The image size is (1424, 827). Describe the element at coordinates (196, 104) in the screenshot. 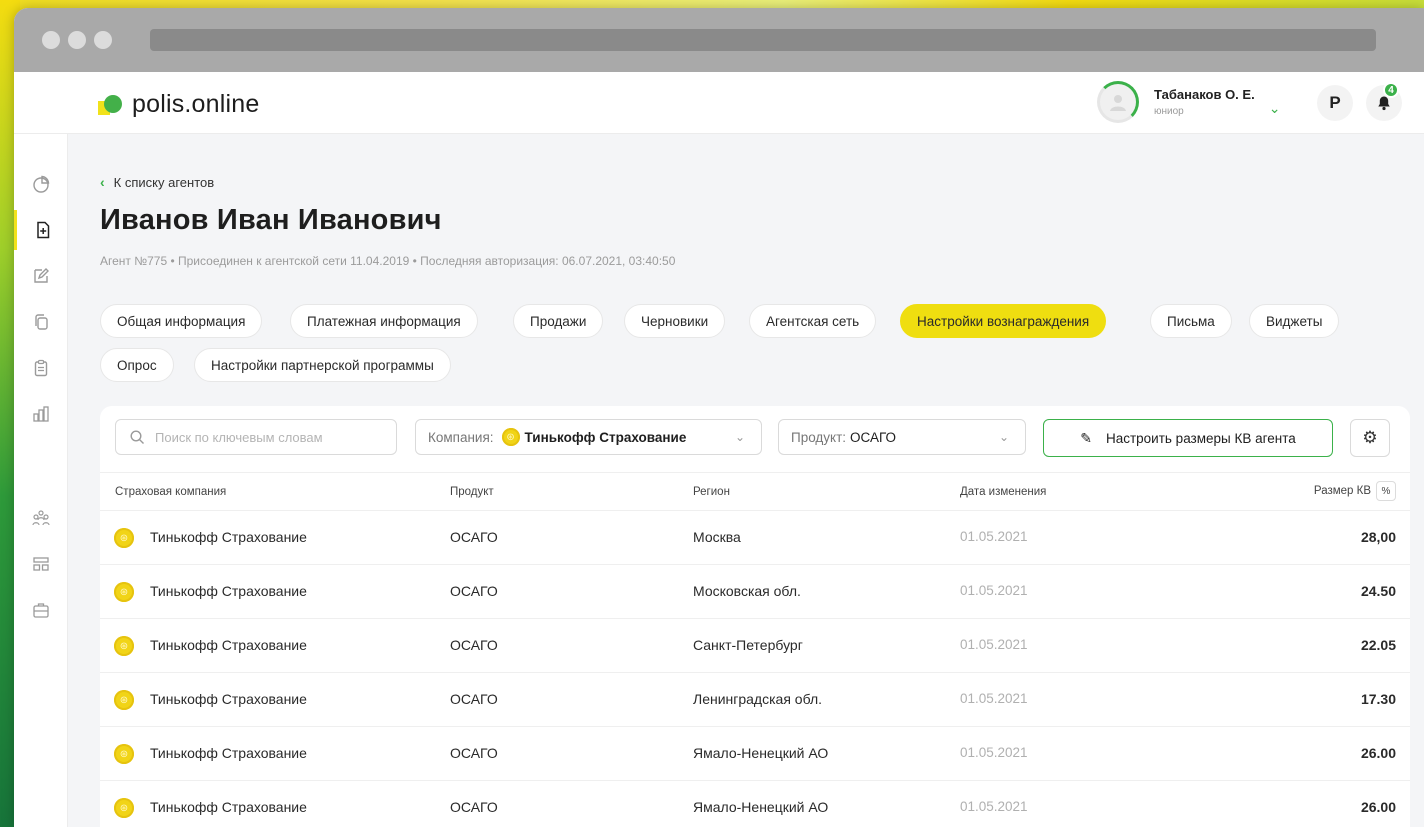

I see `logo-text: polis.online` at that location.